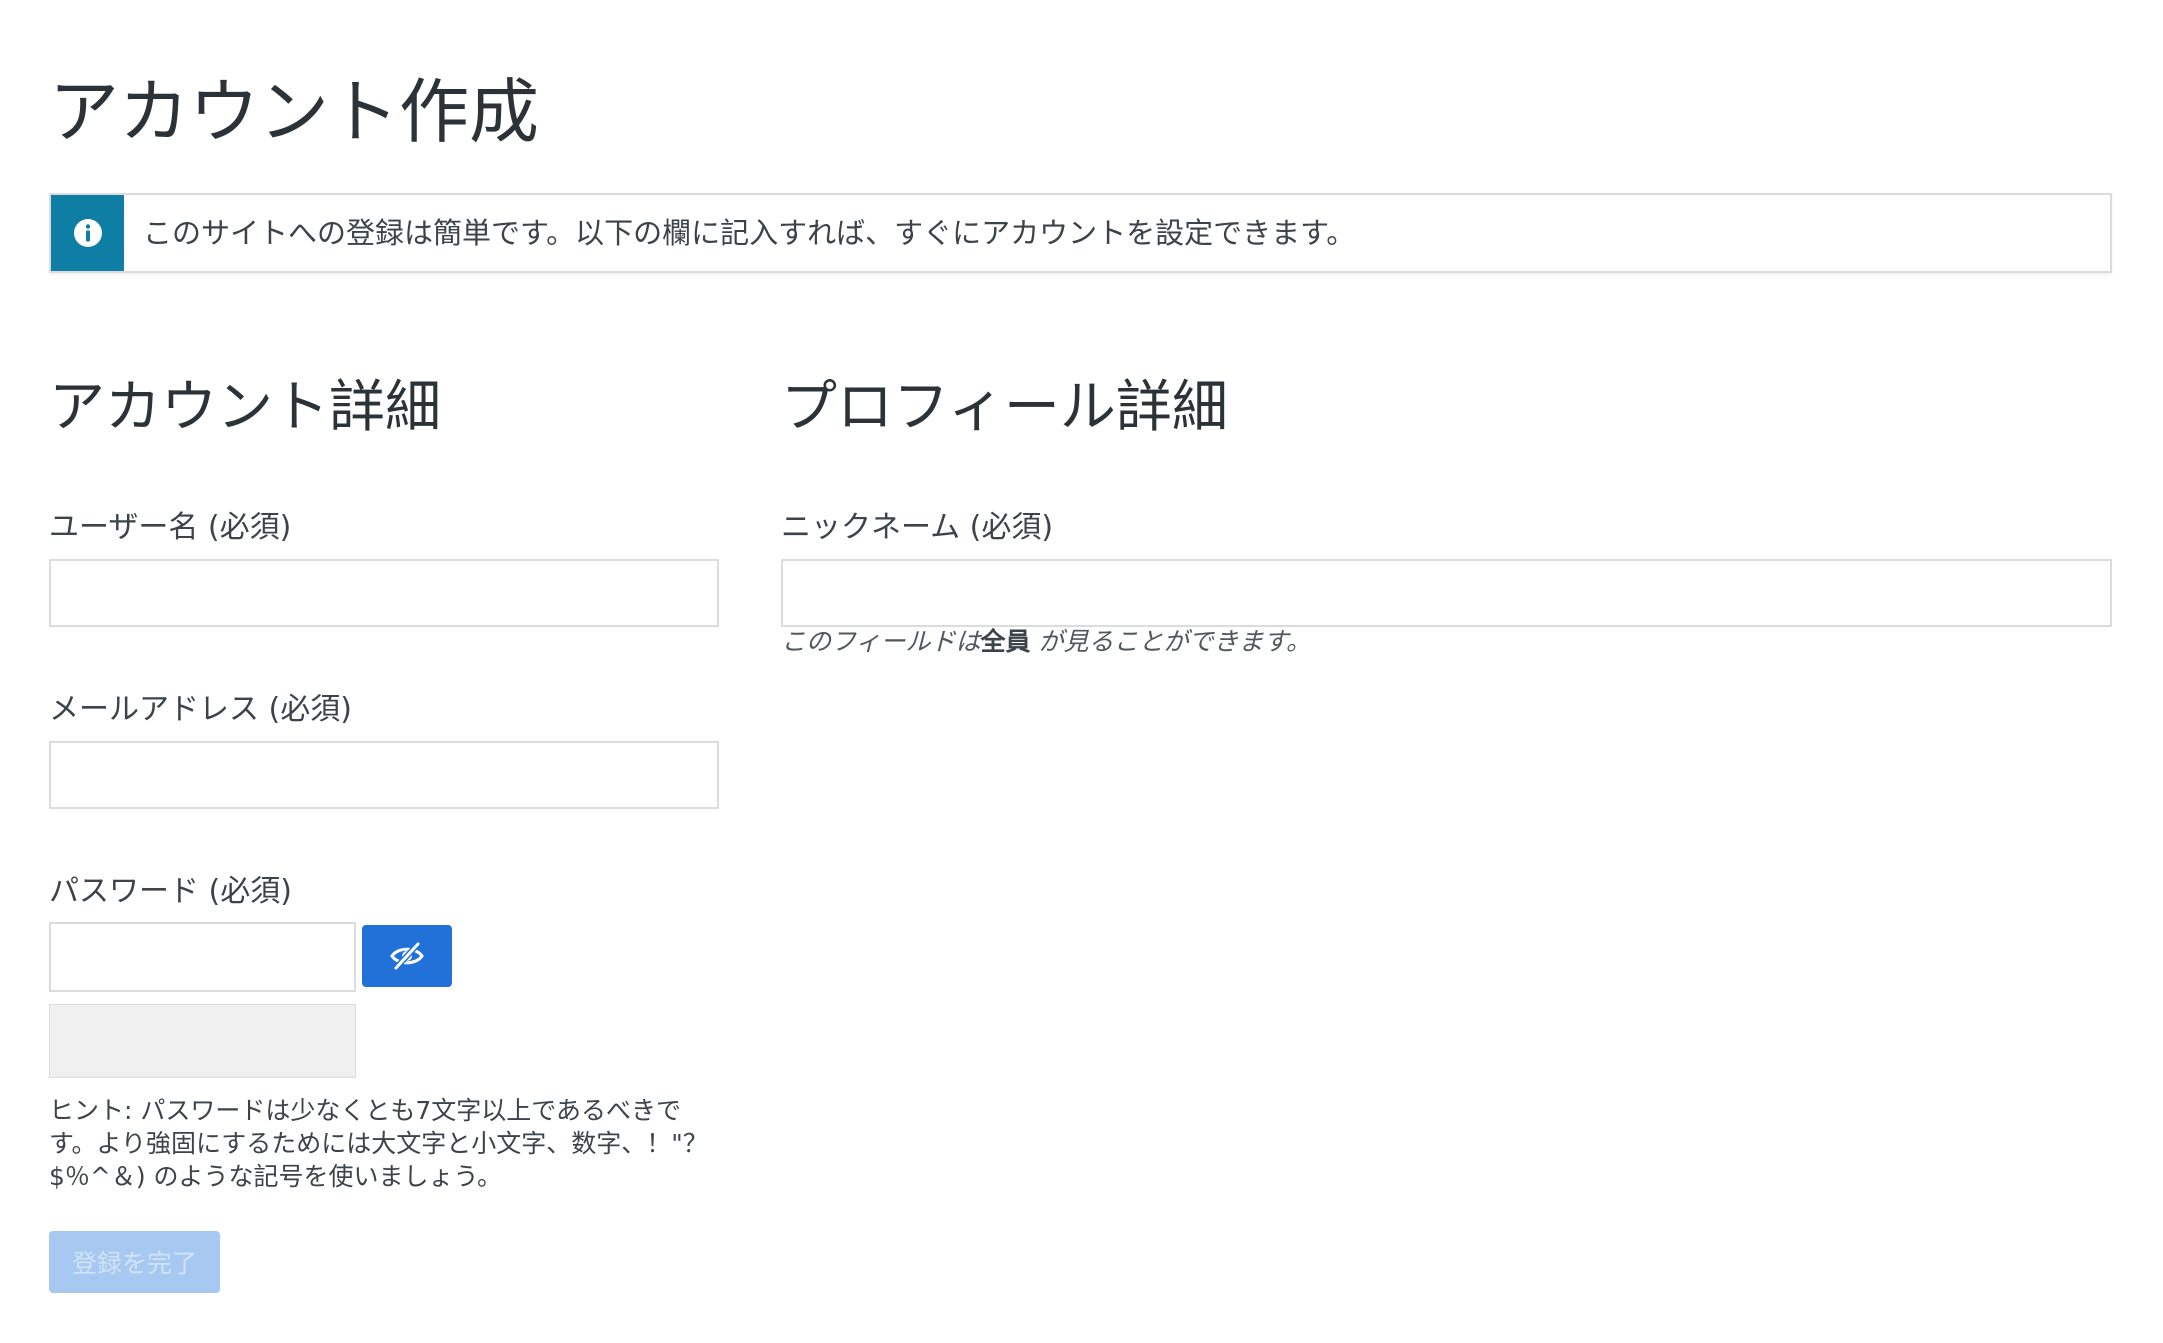 Image resolution: width=2163 pixels, height=1343 pixels. Describe the element at coordinates (245, 407) in the screenshot. I see `account-details-heading: アカウント詳細` at that location.